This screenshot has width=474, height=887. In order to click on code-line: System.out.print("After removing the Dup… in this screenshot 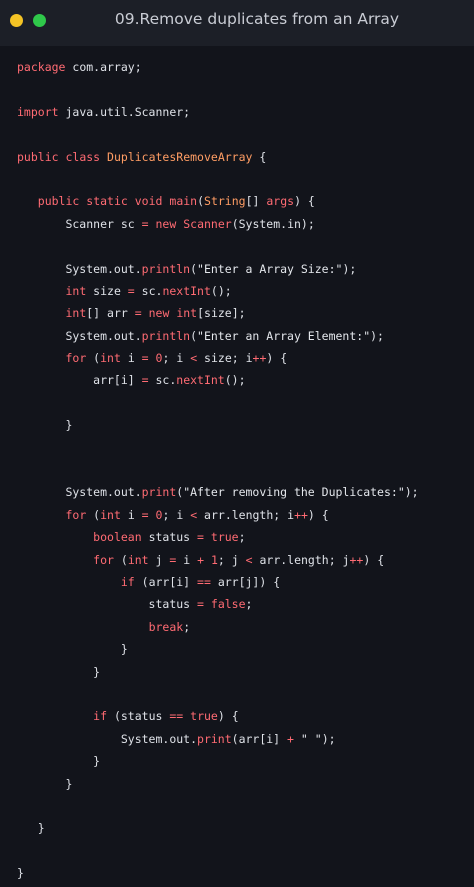, I will do `click(217, 492)`.